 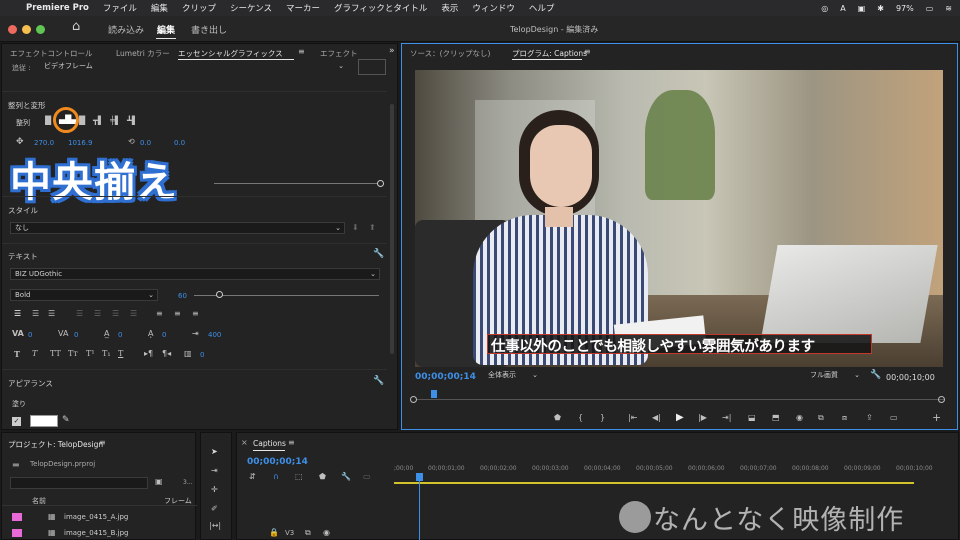 I want to click on font-family-select: BIZ UDGothic ⌄, so click(x=195, y=274).